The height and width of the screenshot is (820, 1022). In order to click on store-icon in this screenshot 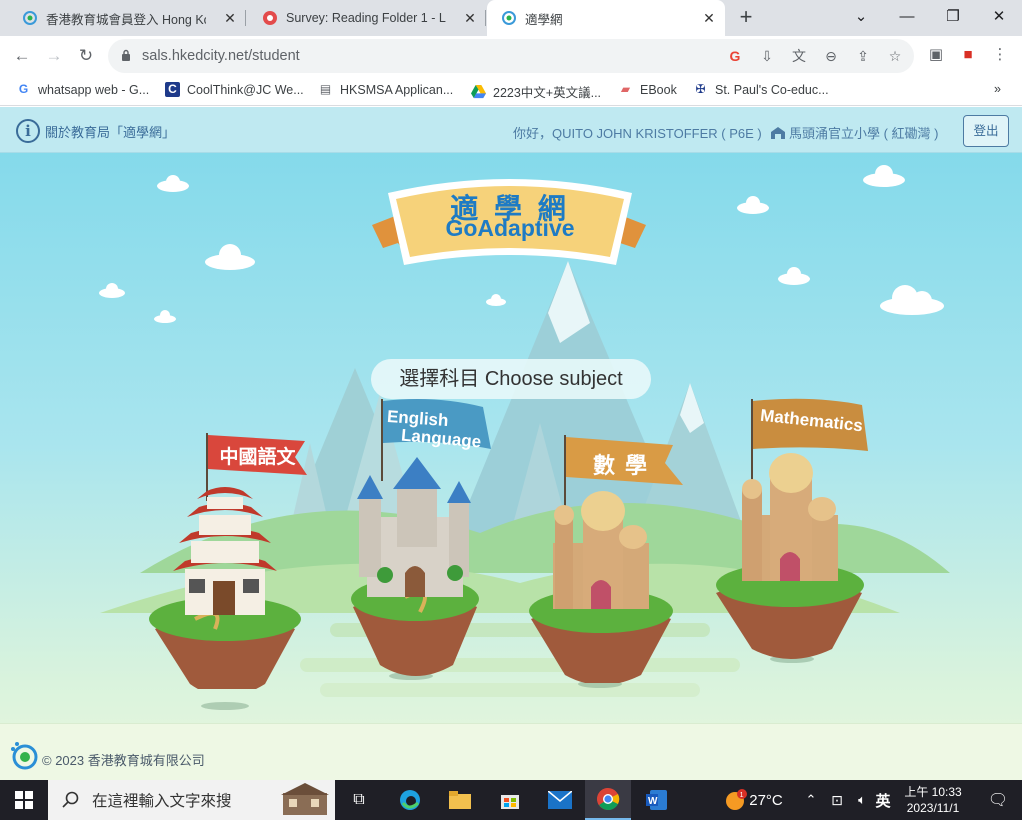, I will do `click(510, 800)`.